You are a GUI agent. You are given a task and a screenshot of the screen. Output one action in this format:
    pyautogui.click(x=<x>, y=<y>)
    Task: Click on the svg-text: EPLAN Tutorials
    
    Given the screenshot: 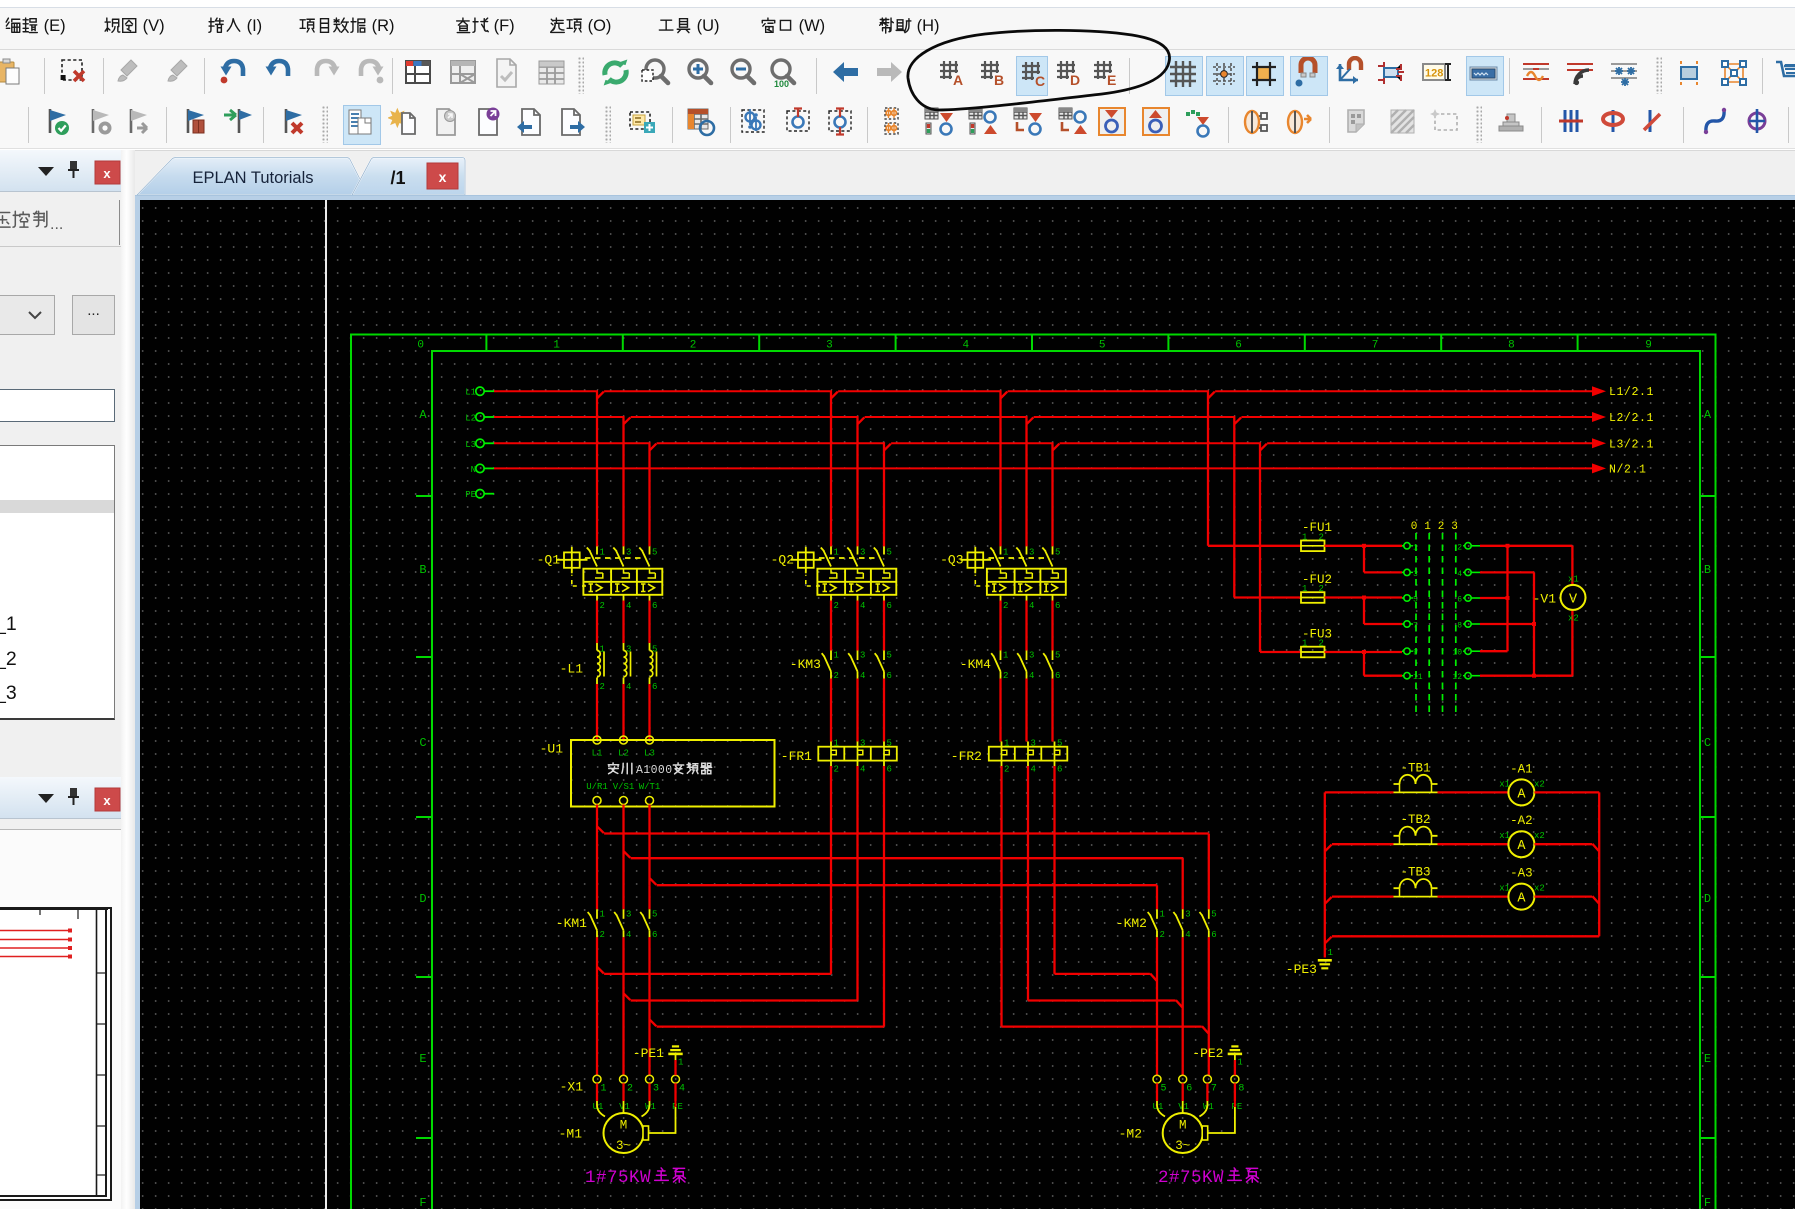 What is the action you would take?
    pyautogui.click(x=252, y=178)
    